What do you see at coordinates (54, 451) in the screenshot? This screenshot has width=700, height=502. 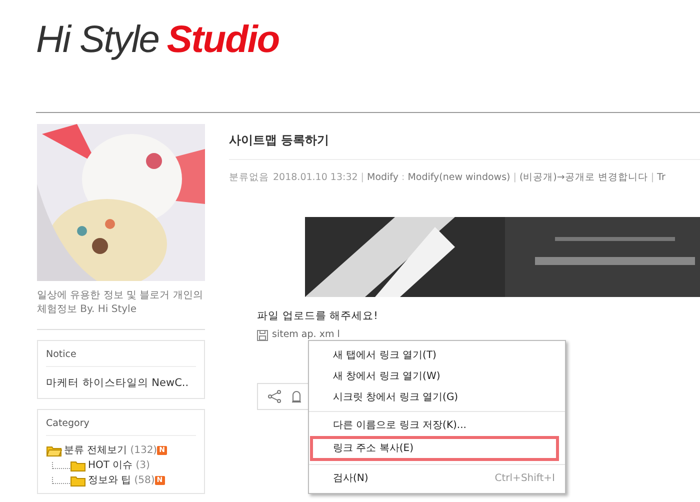 I see `open-folder-icon` at bounding box center [54, 451].